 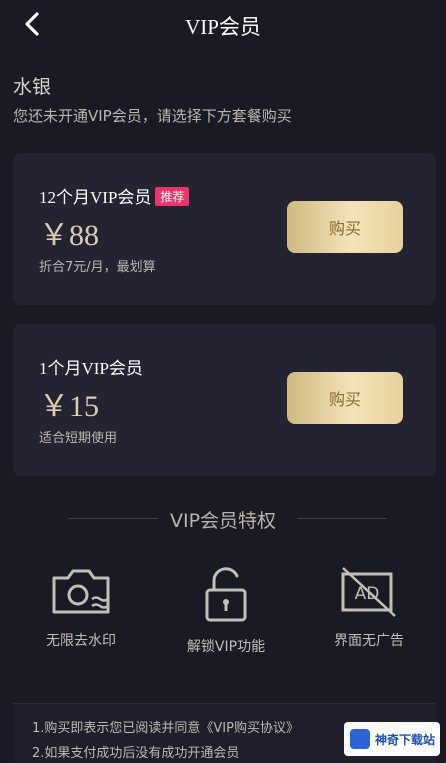 I want to click on user-status-tip: 您还未开通VIP会员，请选择下方套餐购买, so click(x=152, y=116).